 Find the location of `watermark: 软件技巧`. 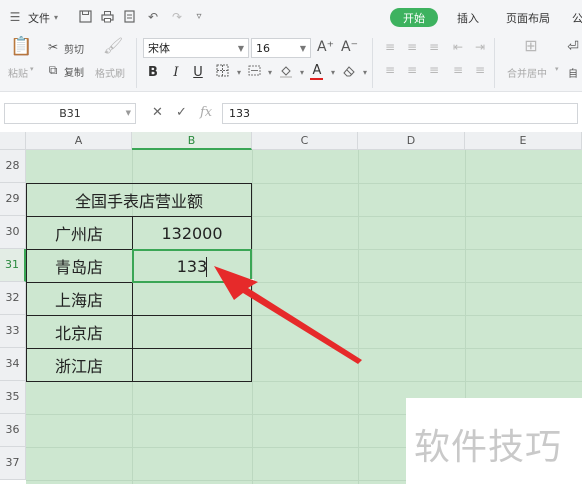

watermark: 软件技巧 is located at coordinates (494, 441).